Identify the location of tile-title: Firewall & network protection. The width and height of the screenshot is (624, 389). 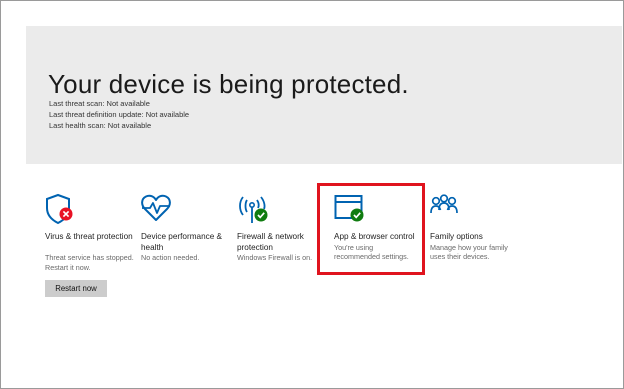
(270, 242).